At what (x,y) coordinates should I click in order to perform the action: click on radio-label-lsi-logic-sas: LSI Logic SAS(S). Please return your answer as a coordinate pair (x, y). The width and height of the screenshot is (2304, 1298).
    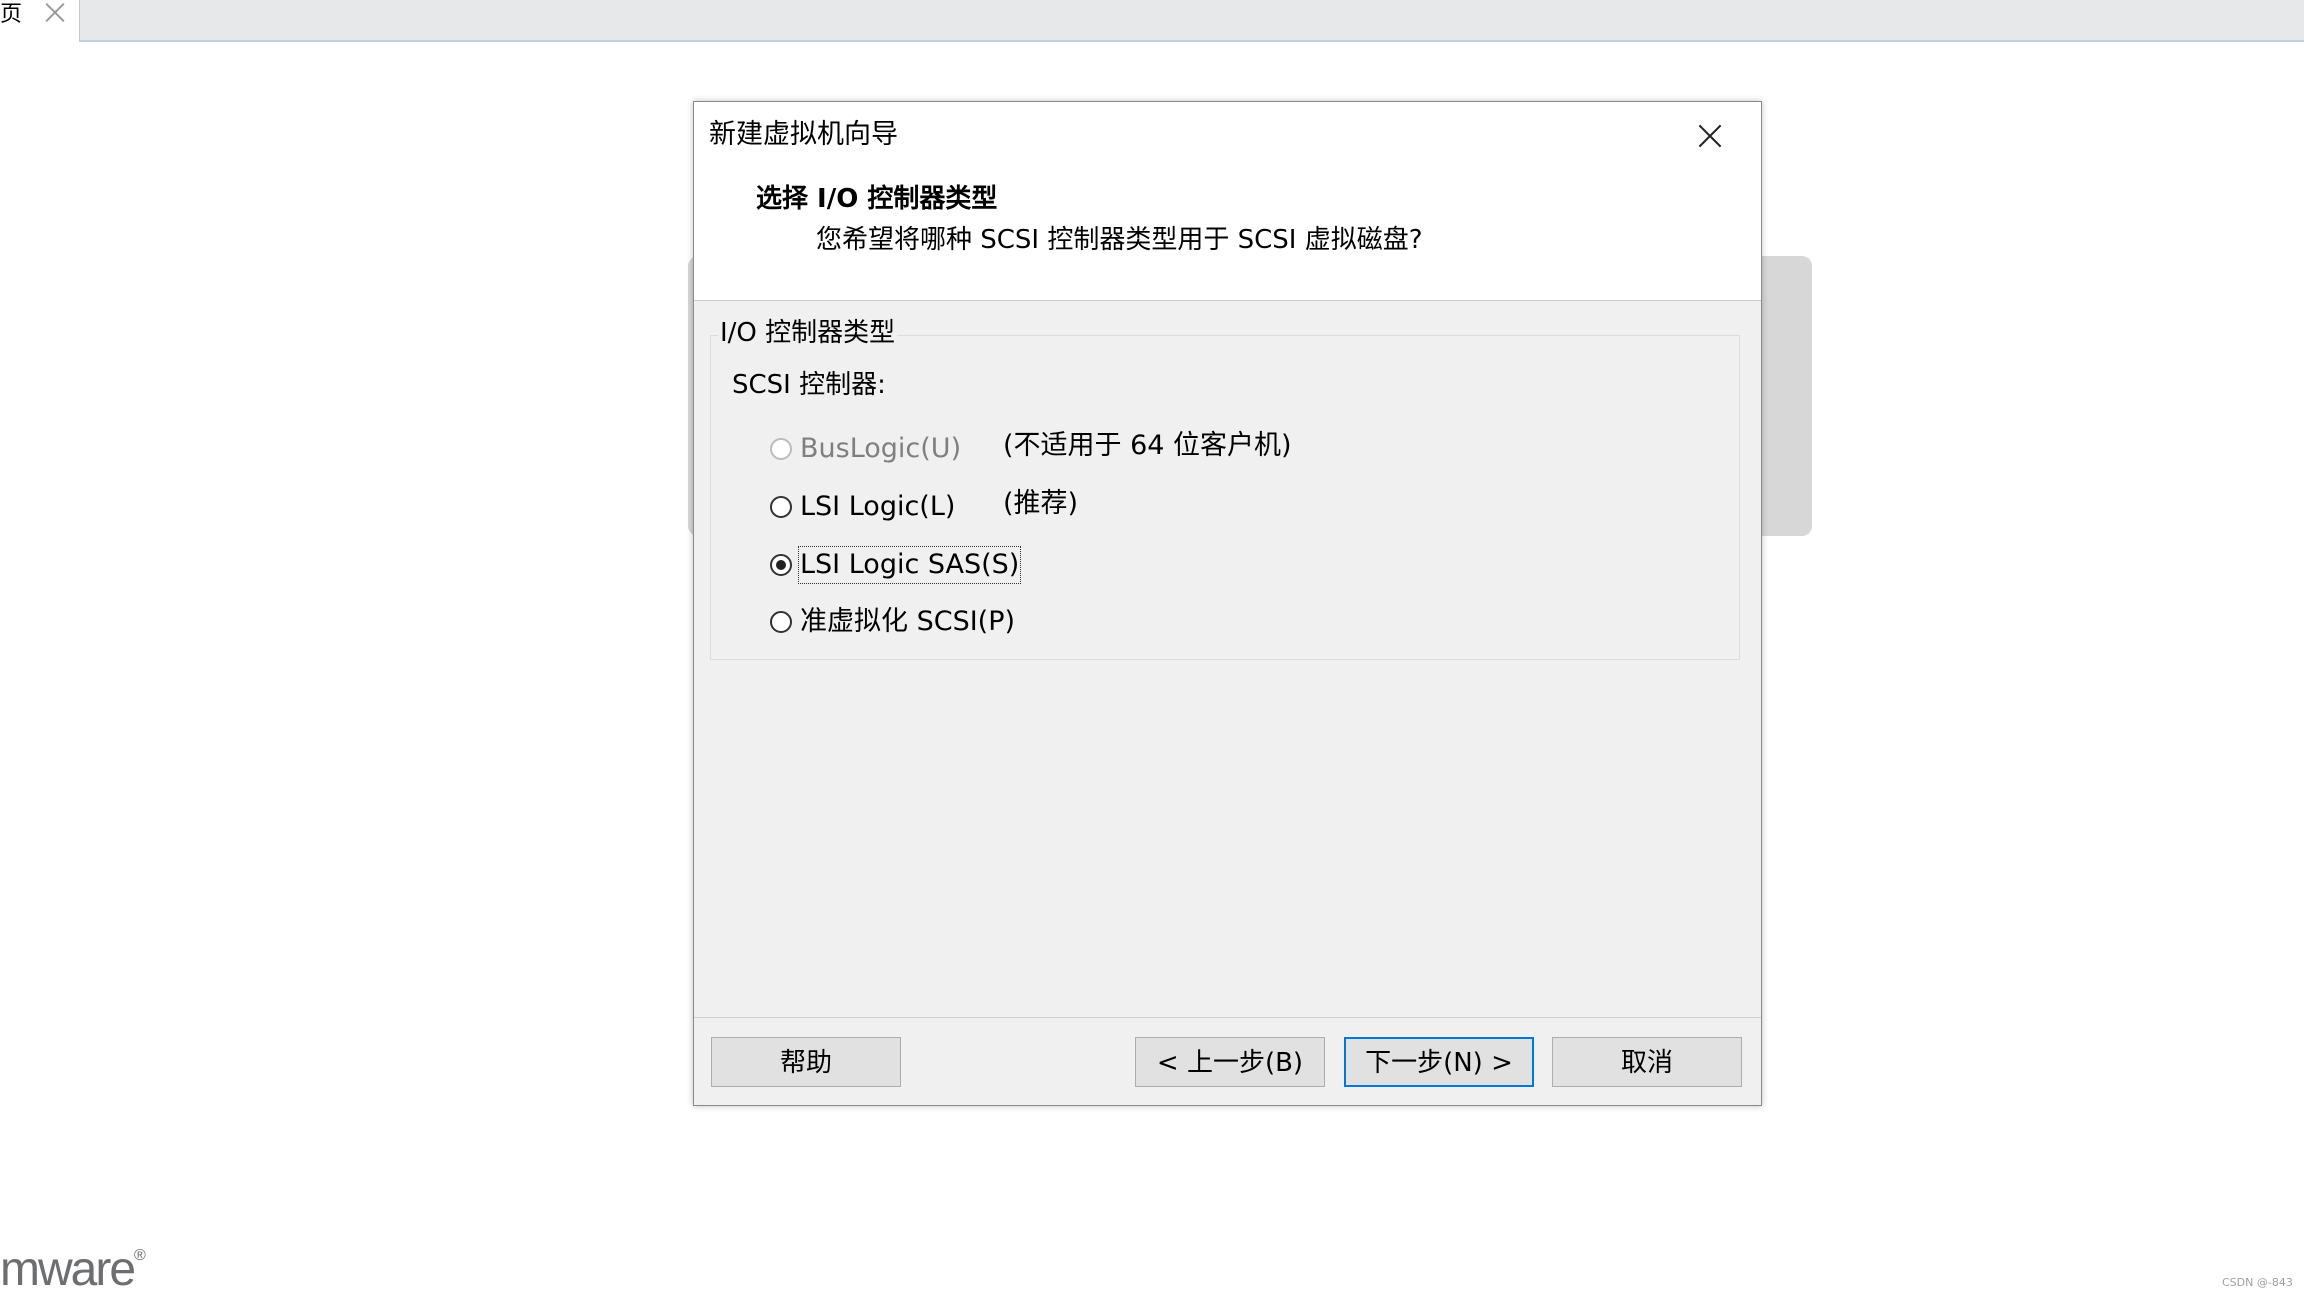
    Looking at the image, I should click on (909, 565).